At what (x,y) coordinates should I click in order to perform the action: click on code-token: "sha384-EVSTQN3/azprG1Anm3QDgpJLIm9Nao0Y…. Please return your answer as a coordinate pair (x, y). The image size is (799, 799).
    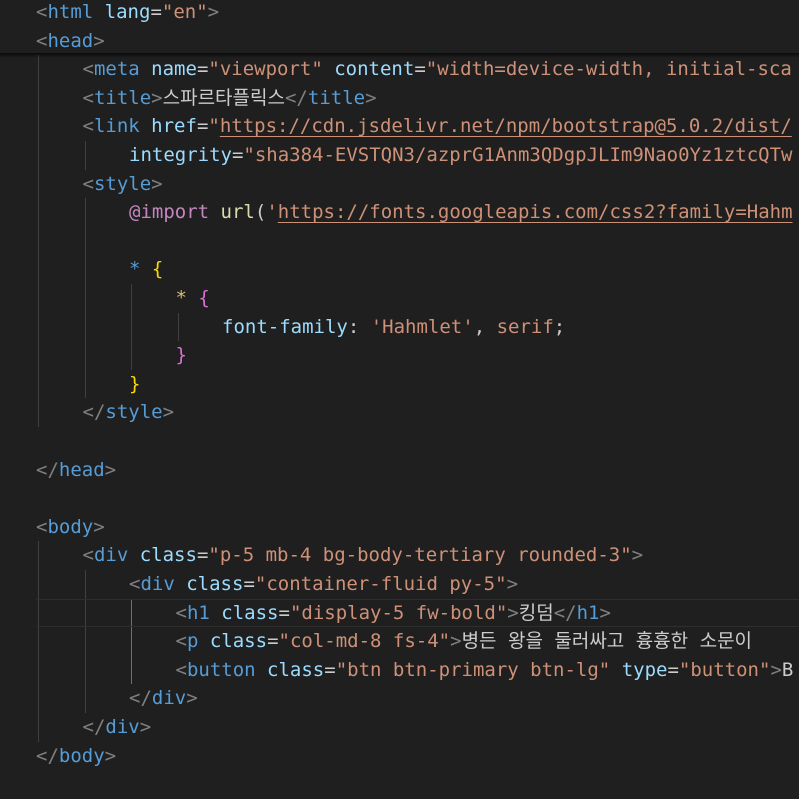
    Looking at the image, I should click on (518, 155).